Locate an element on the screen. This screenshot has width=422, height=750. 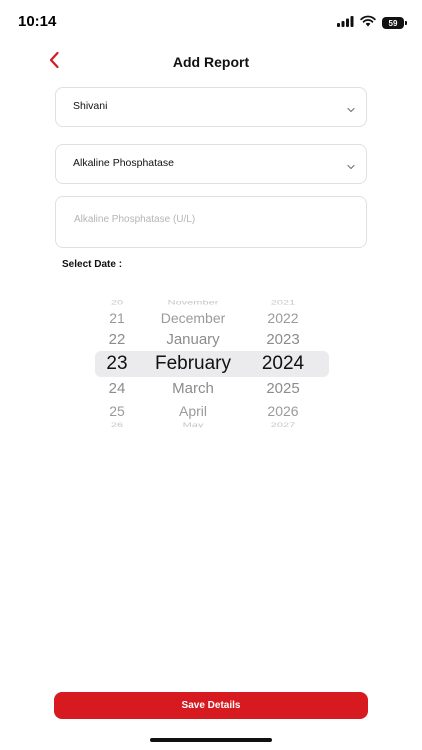
day-selected: 23 is located at coordinates (117, 364).